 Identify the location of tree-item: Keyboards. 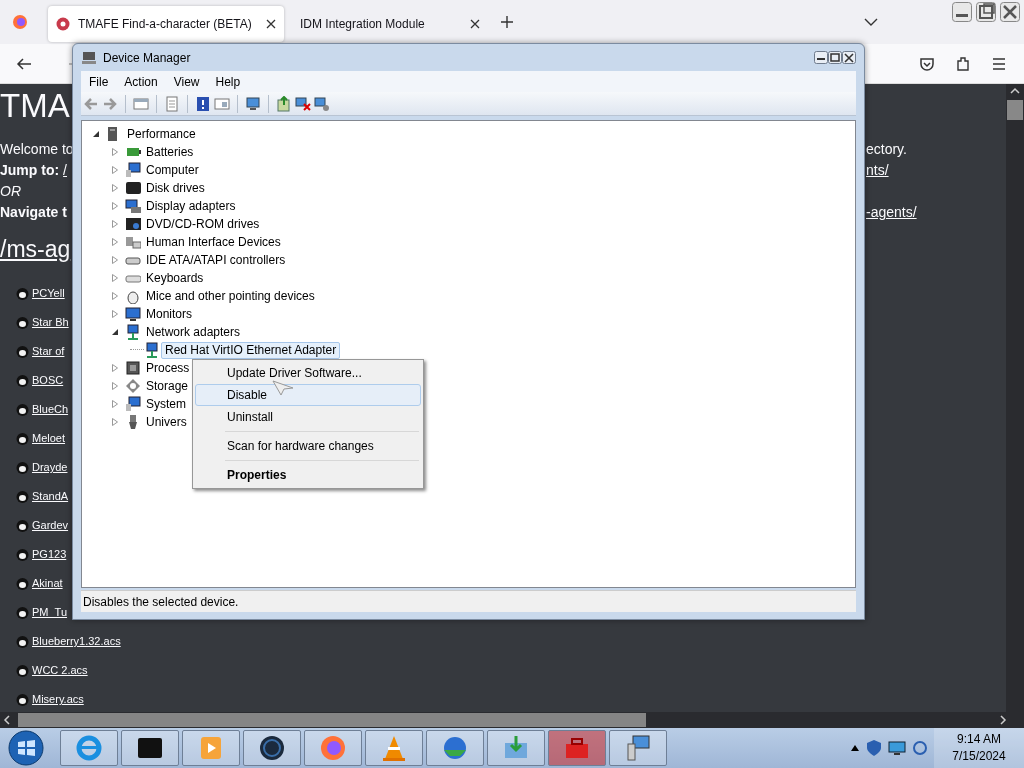
(175, 278).